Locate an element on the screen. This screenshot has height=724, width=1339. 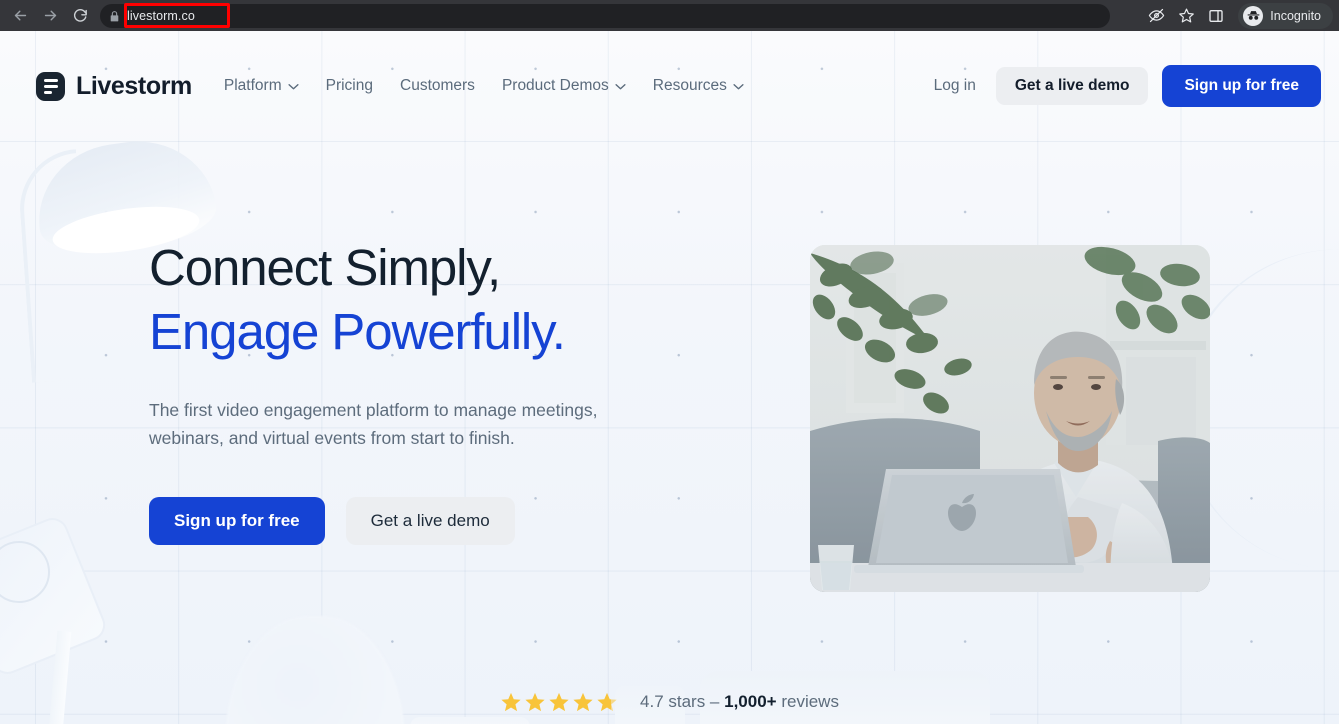
hero-get-live-demo-button: Get a live demo is located at coordinates (430, 520).